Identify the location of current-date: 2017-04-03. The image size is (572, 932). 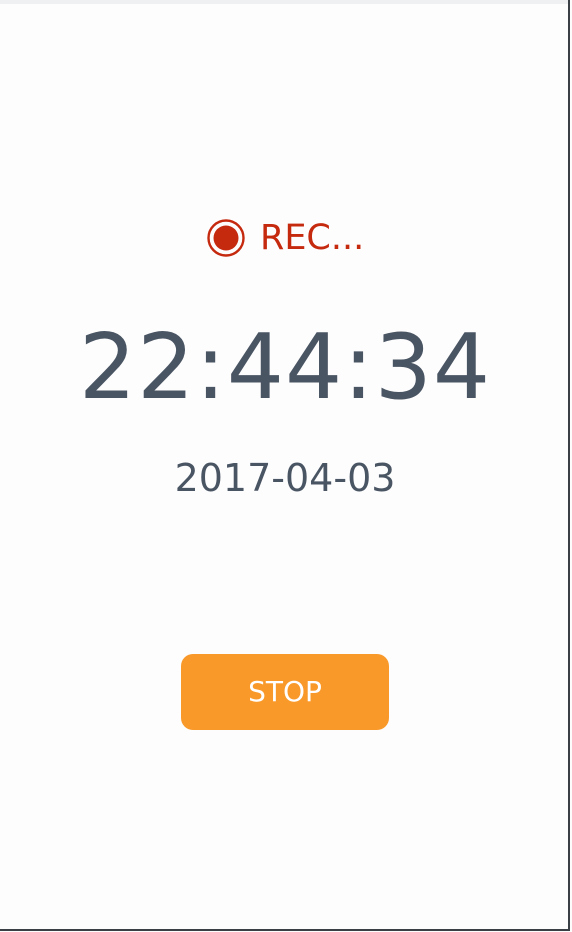
(285, 478).